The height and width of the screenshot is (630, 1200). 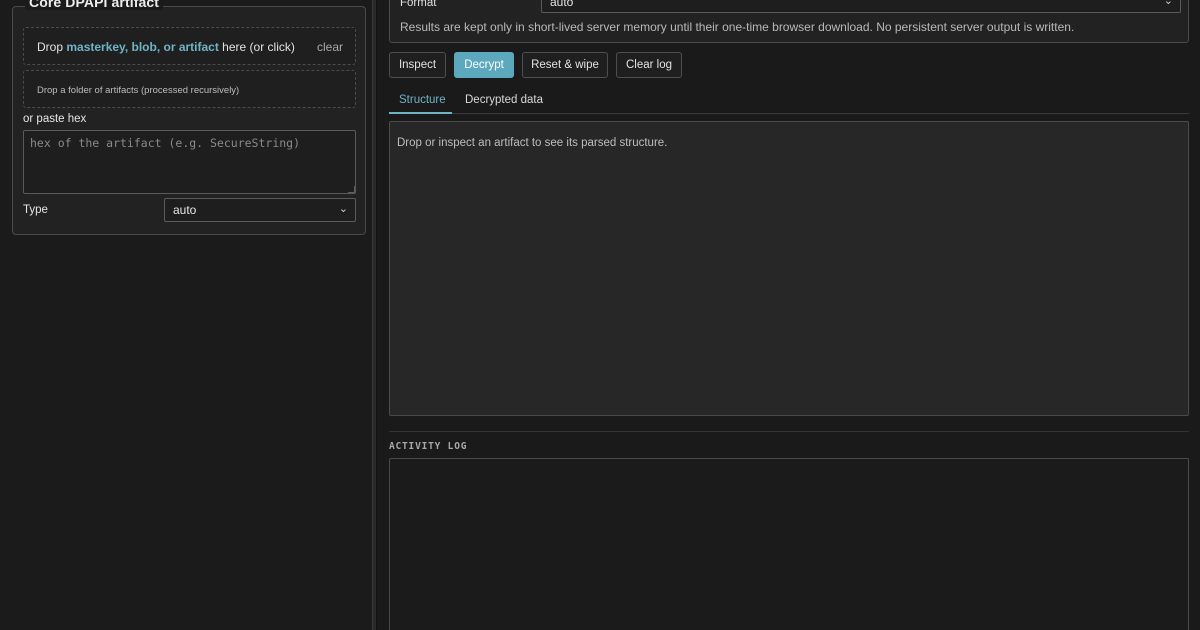 I want to click on type-label: Type, so click(x=35, y=210).